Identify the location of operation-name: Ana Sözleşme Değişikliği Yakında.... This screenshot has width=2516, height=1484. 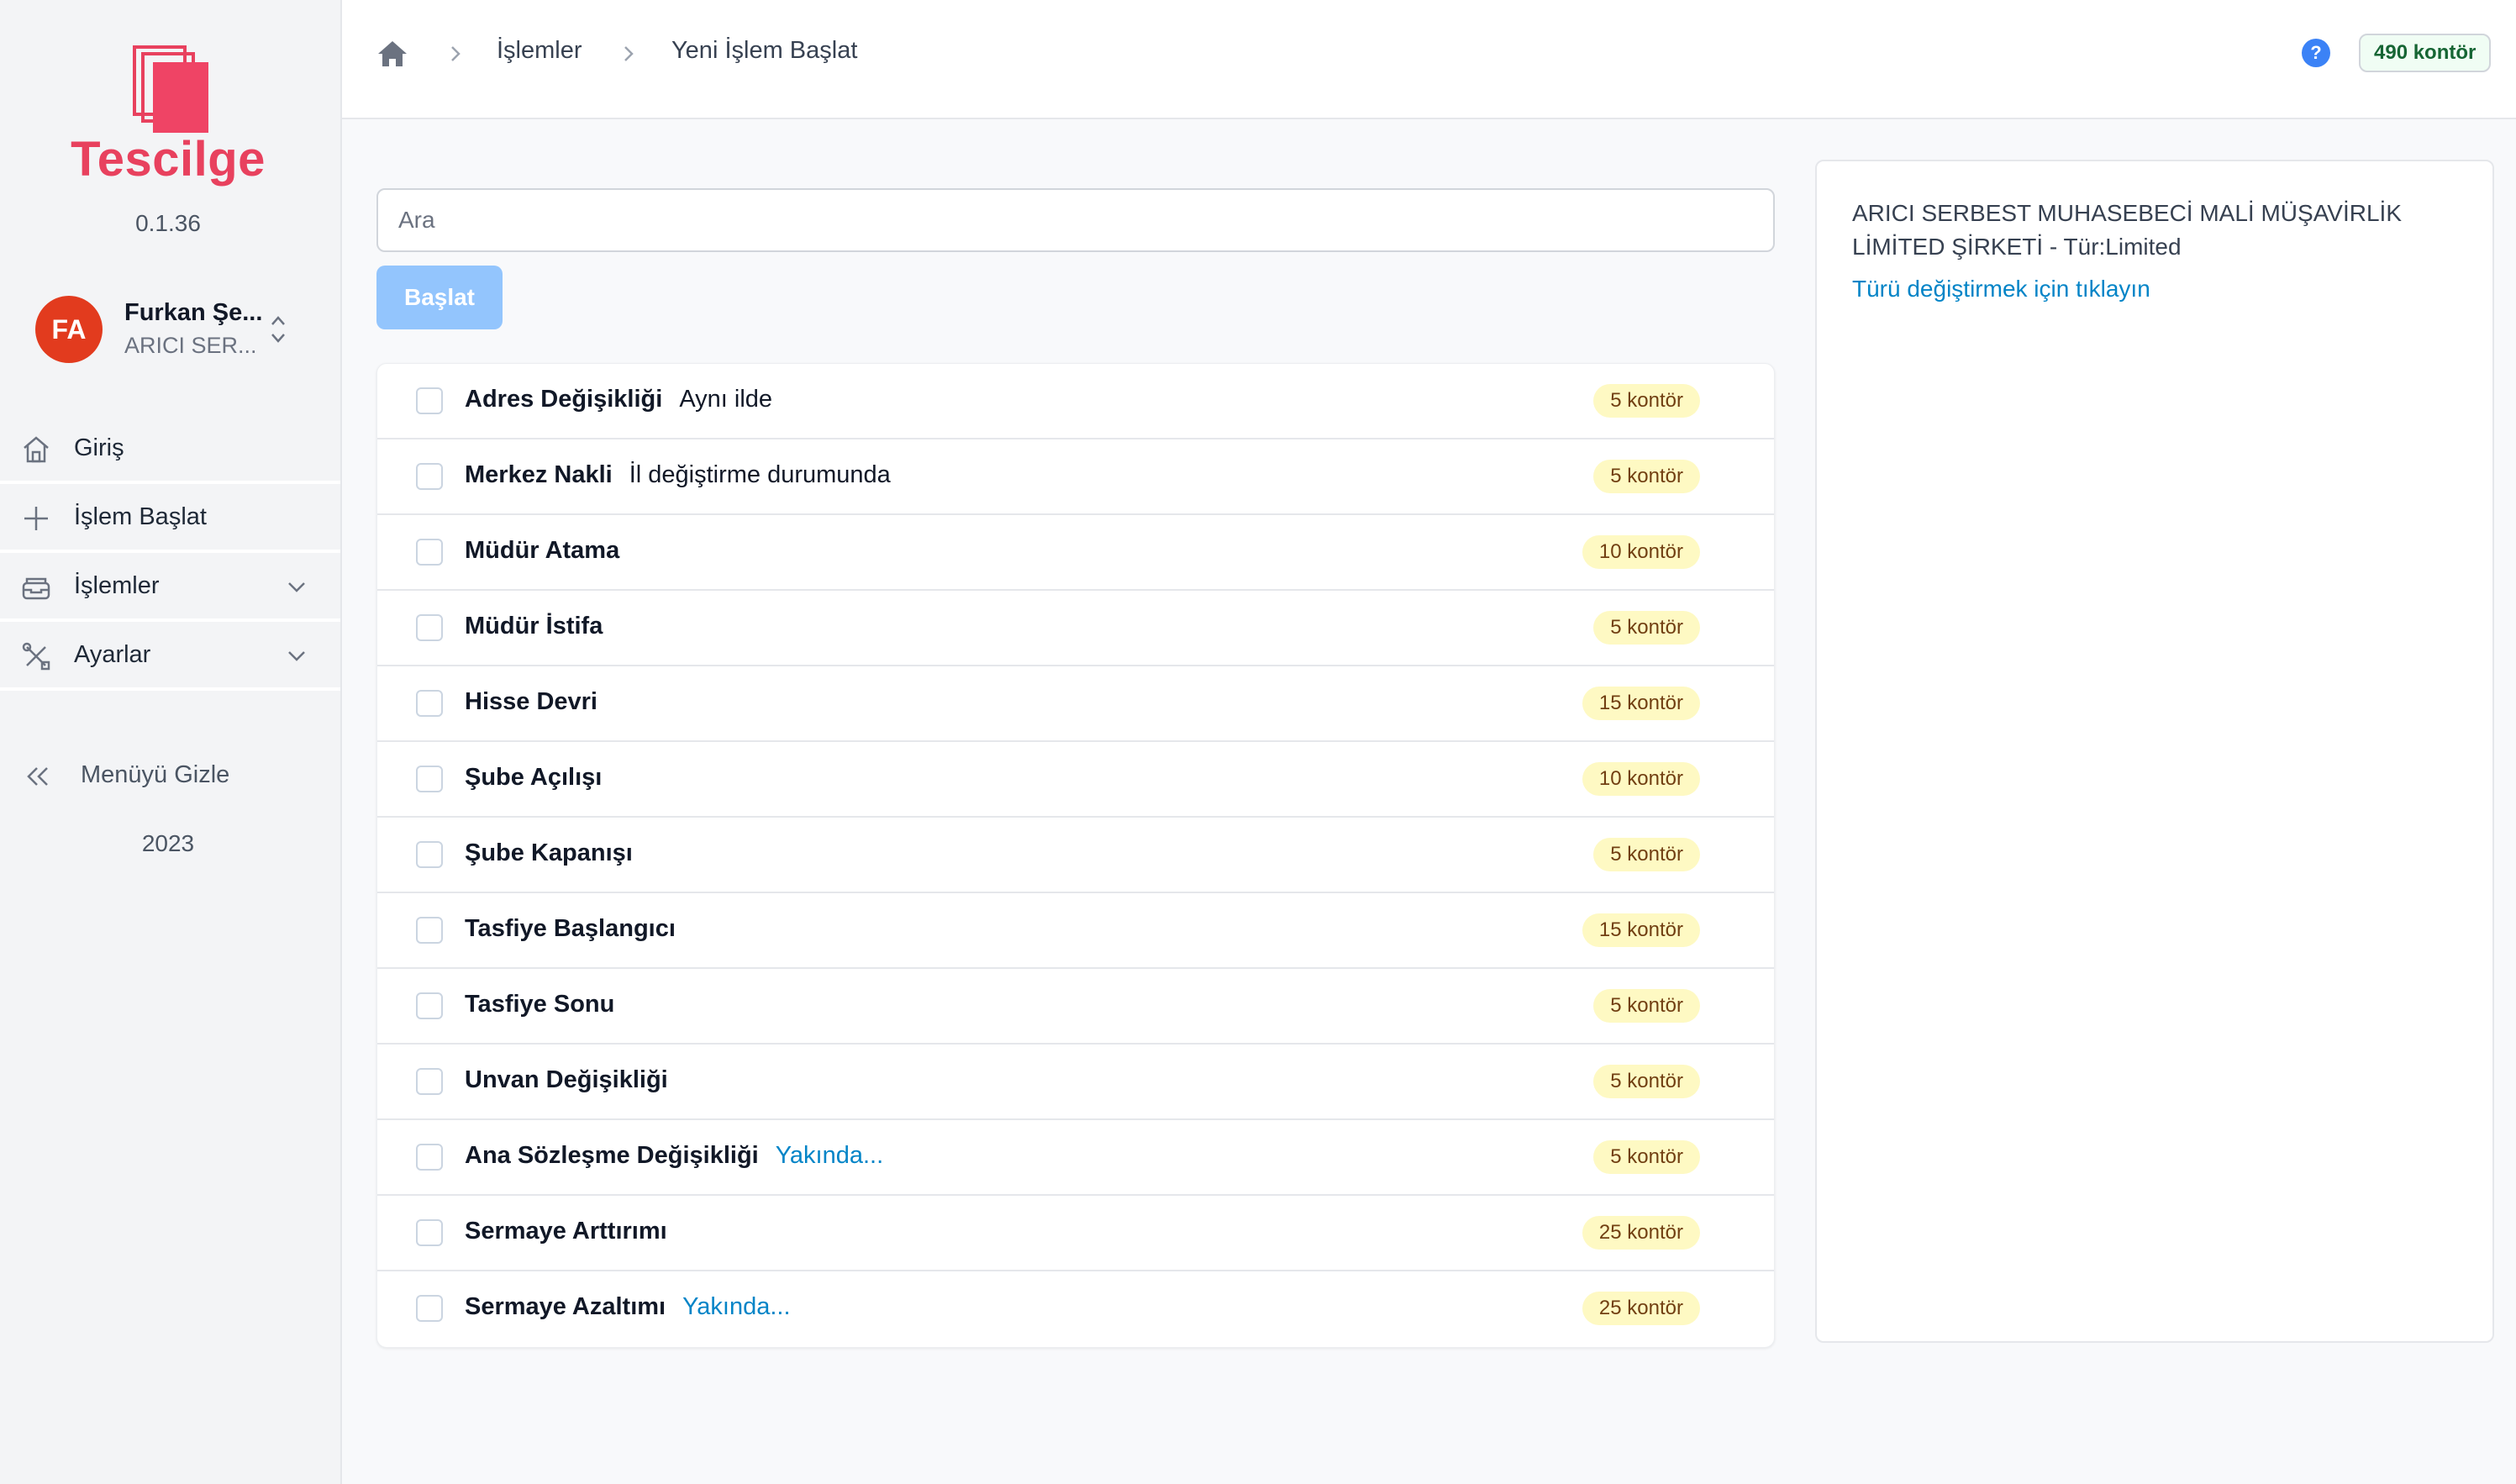
(674, 1156).